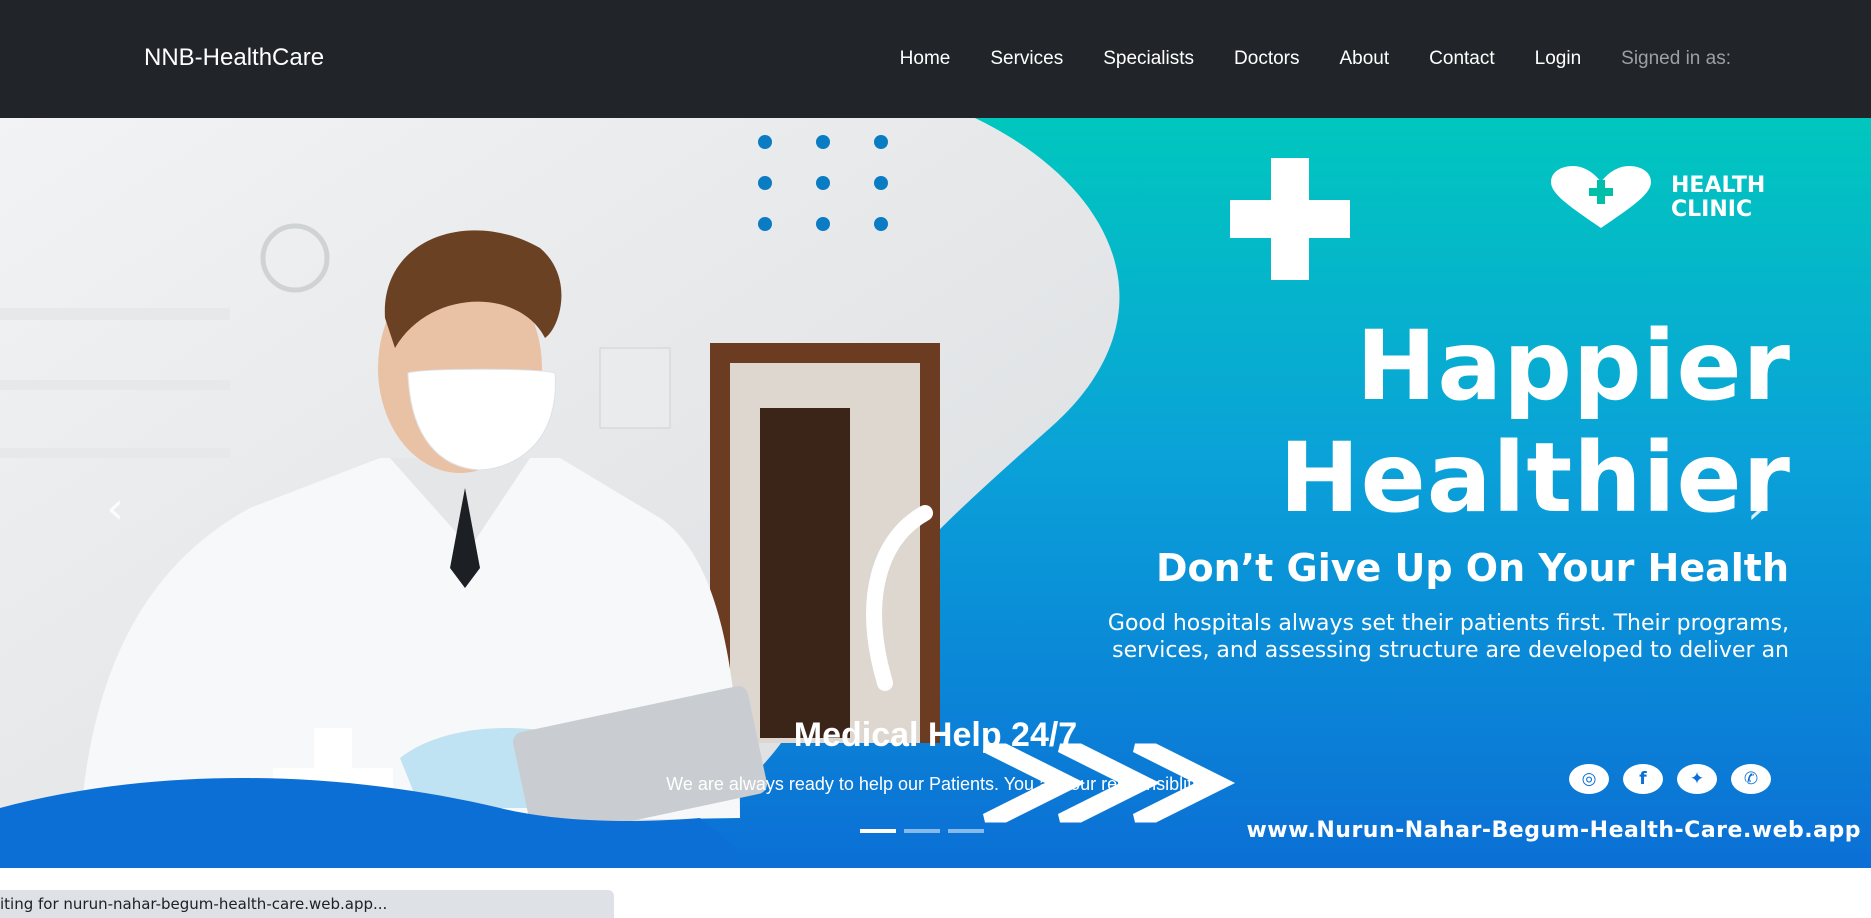 Image resolution: width=1871 pixels, height=918 pixels. What do you see at coordinates (1365, 59) in the screenshot?
I see `nav-about: About` at bounding box center [1365, 59].